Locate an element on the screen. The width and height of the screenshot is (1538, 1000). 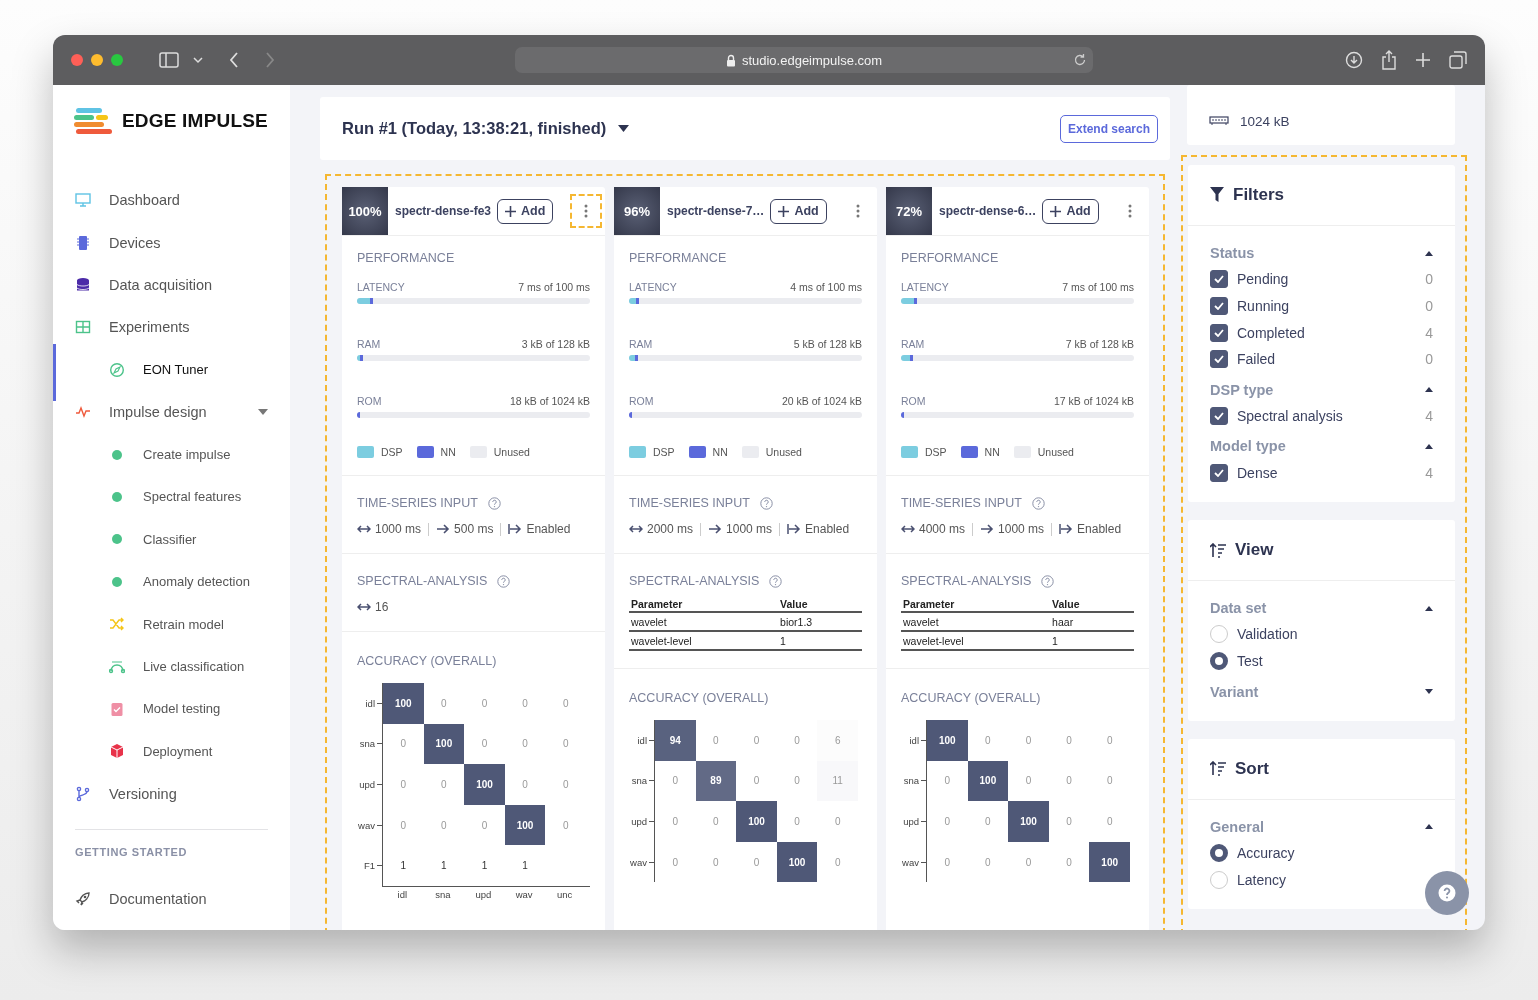
minimize-button is located at coordinates (97, 60).